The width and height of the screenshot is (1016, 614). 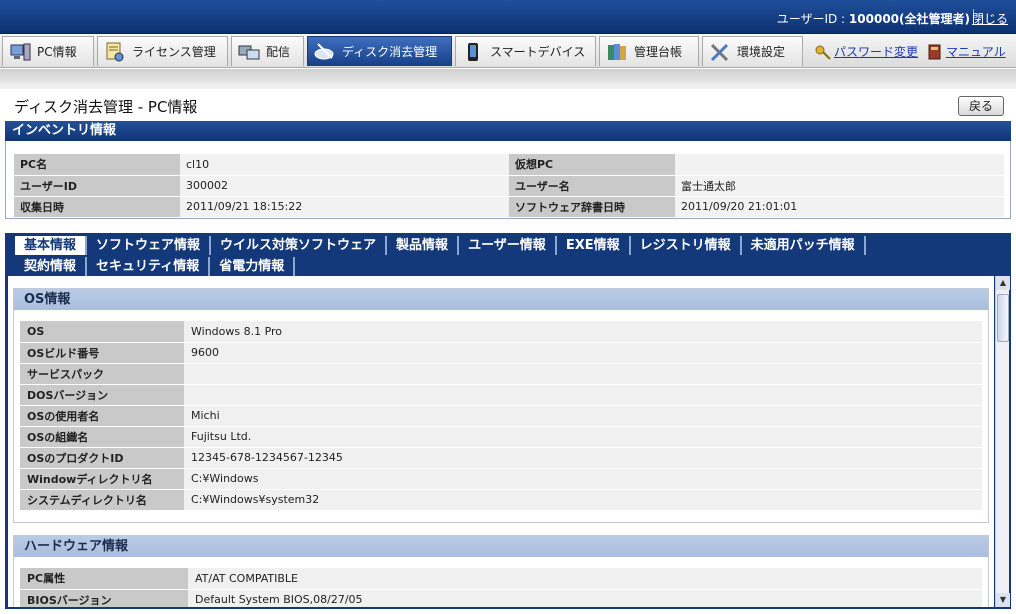 What do you see at coordinates (102, 332) in the screenshot?
I see `field-label: OS` at bounding box center [102, 332].